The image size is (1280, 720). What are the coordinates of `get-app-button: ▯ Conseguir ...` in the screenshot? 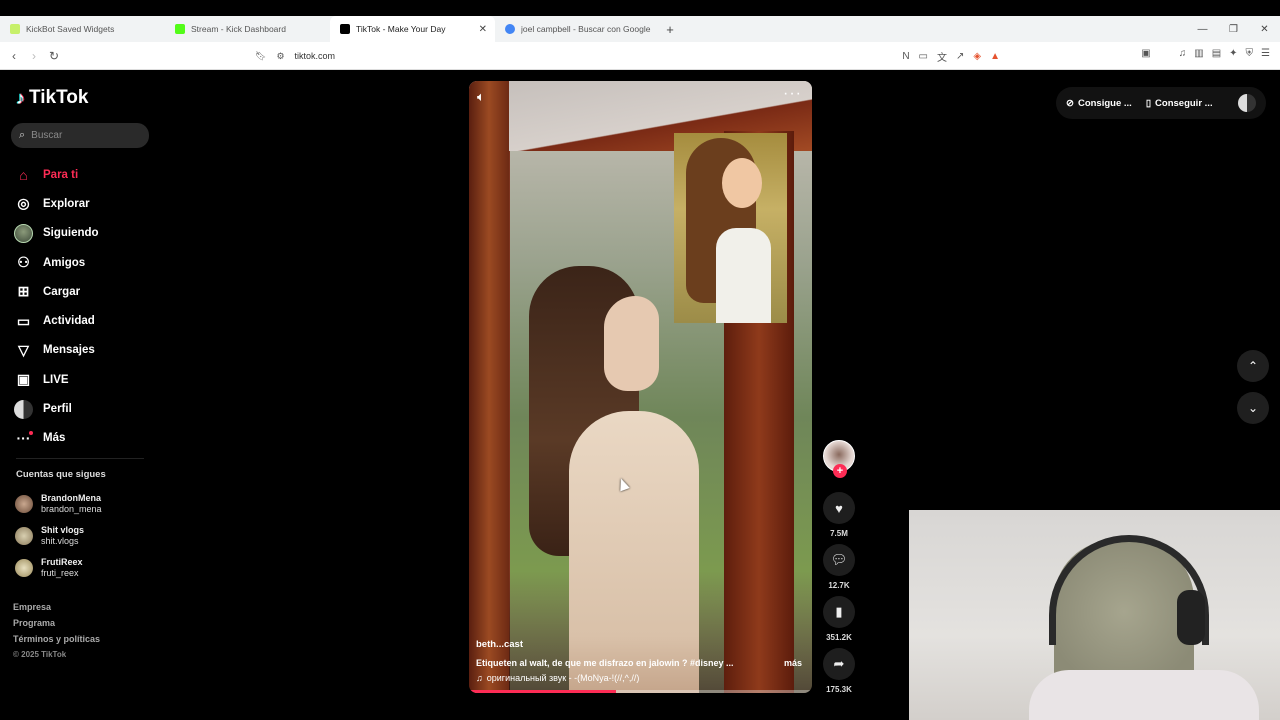 It's located at (1179, 103).